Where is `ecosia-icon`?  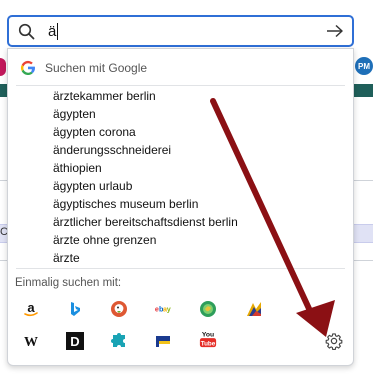 ecosia-icon is located at coordinates (208, 309).